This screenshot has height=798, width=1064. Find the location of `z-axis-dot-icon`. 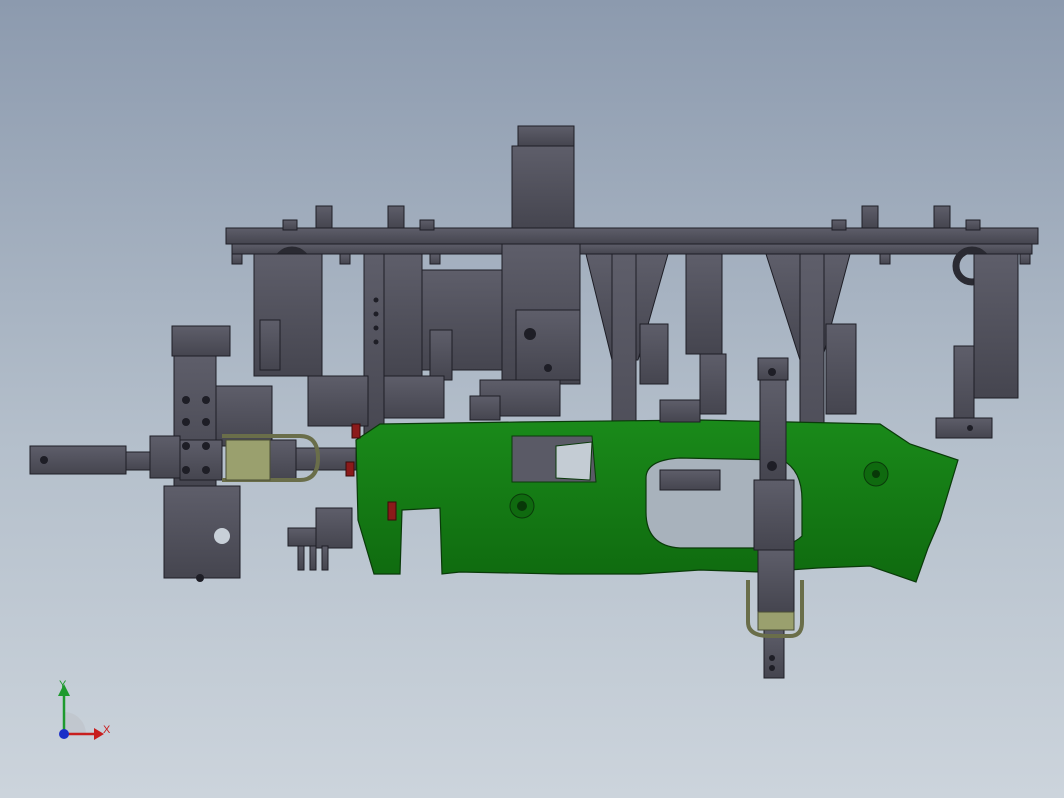

z-axis-dot-icon is located at coordinates (64, 734).